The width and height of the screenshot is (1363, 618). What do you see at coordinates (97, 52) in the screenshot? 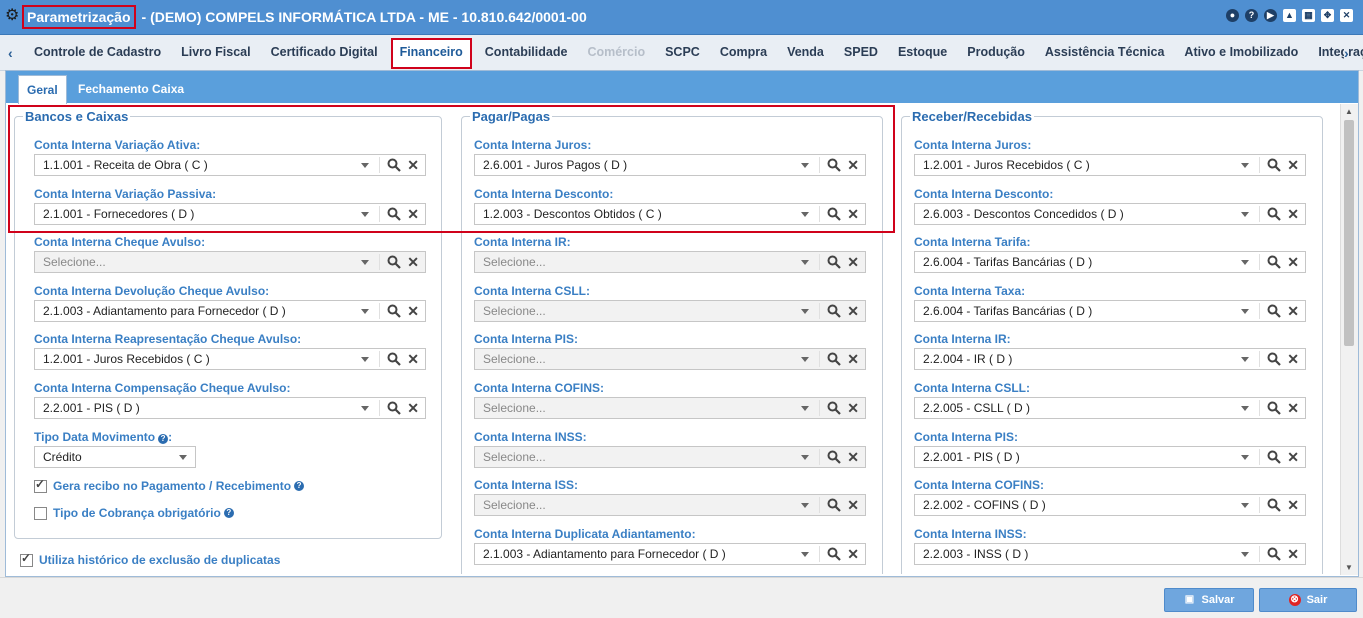
I see `tab-controle-cadastro: Controle de Cadastro` at bounding box center [97, 52].